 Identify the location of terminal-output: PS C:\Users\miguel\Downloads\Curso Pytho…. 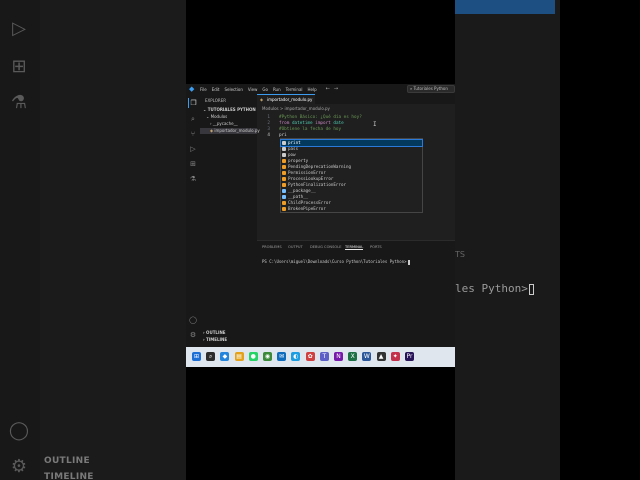
(336, 262).